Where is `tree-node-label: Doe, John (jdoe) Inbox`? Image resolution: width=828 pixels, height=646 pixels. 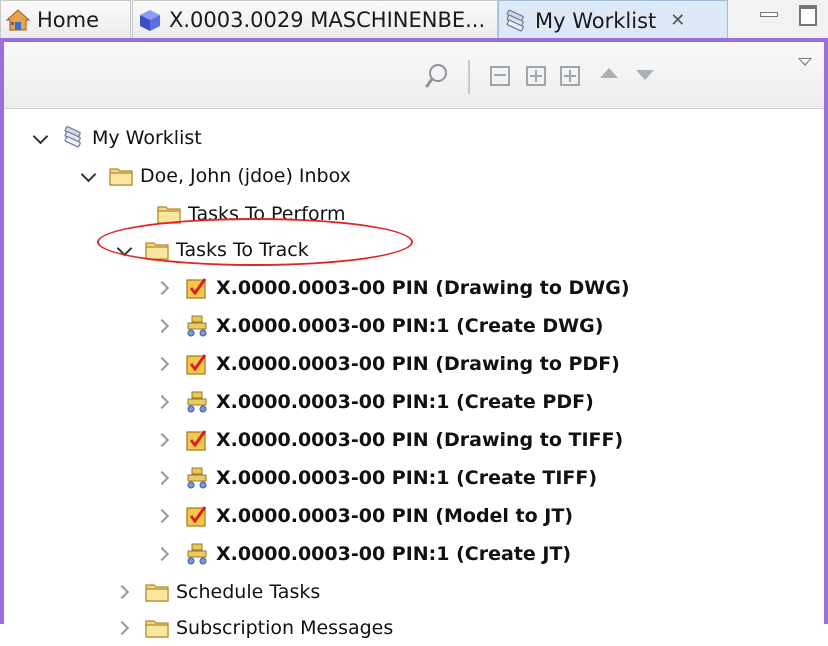
tree-node-label: Doe, John (jdoe) Inbox is located at coordinates (245, 176).